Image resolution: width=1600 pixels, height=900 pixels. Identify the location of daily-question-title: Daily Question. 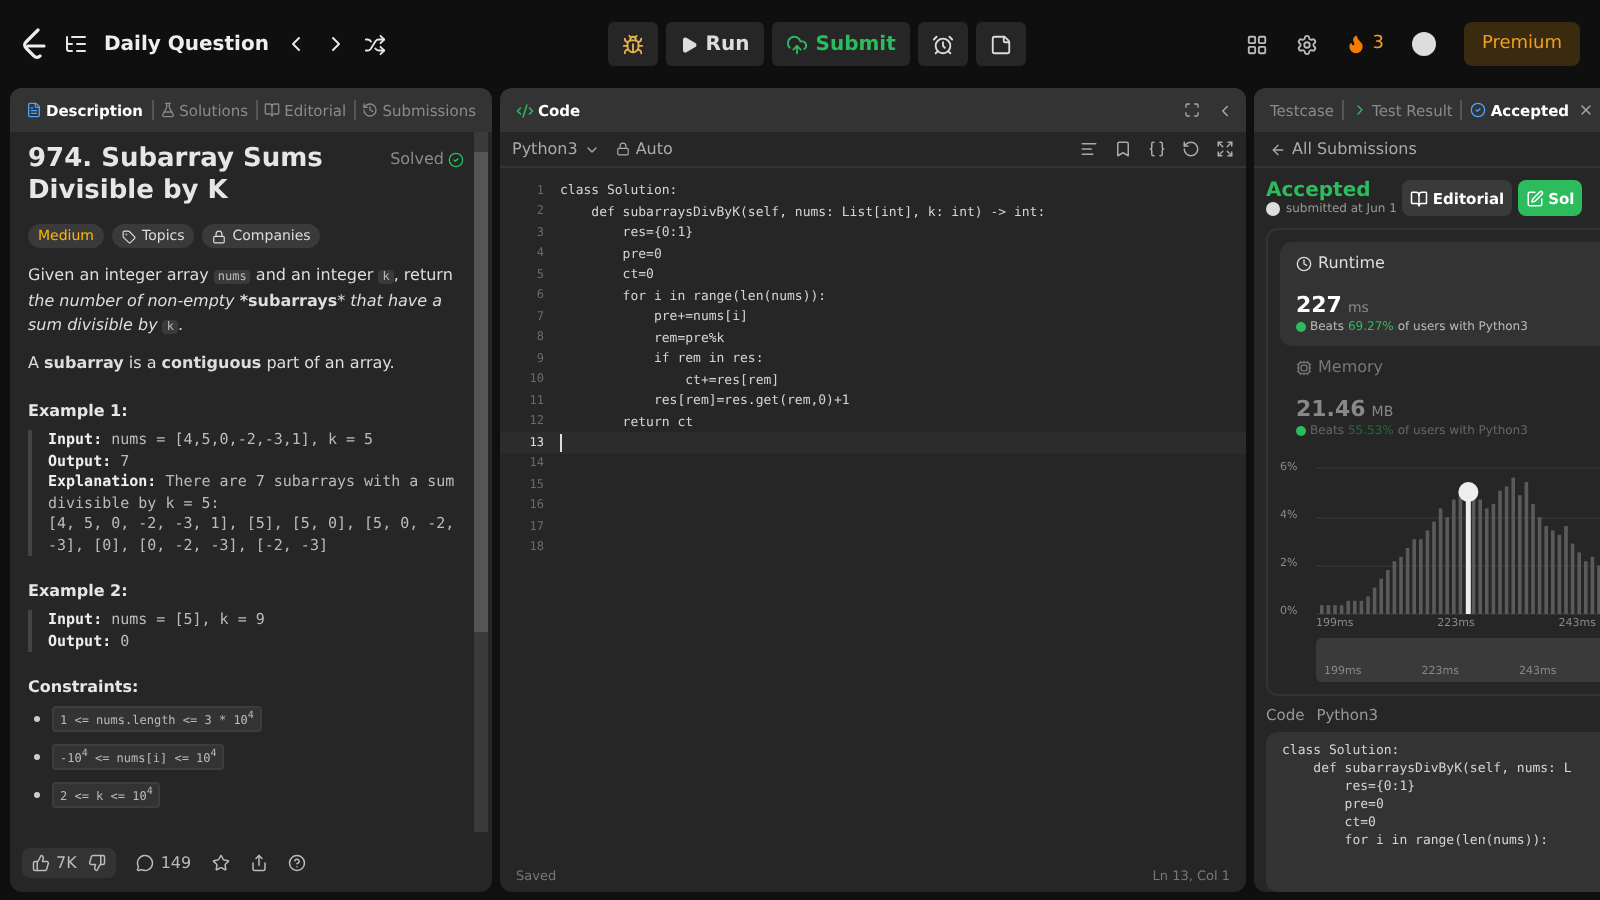
(186, 44).